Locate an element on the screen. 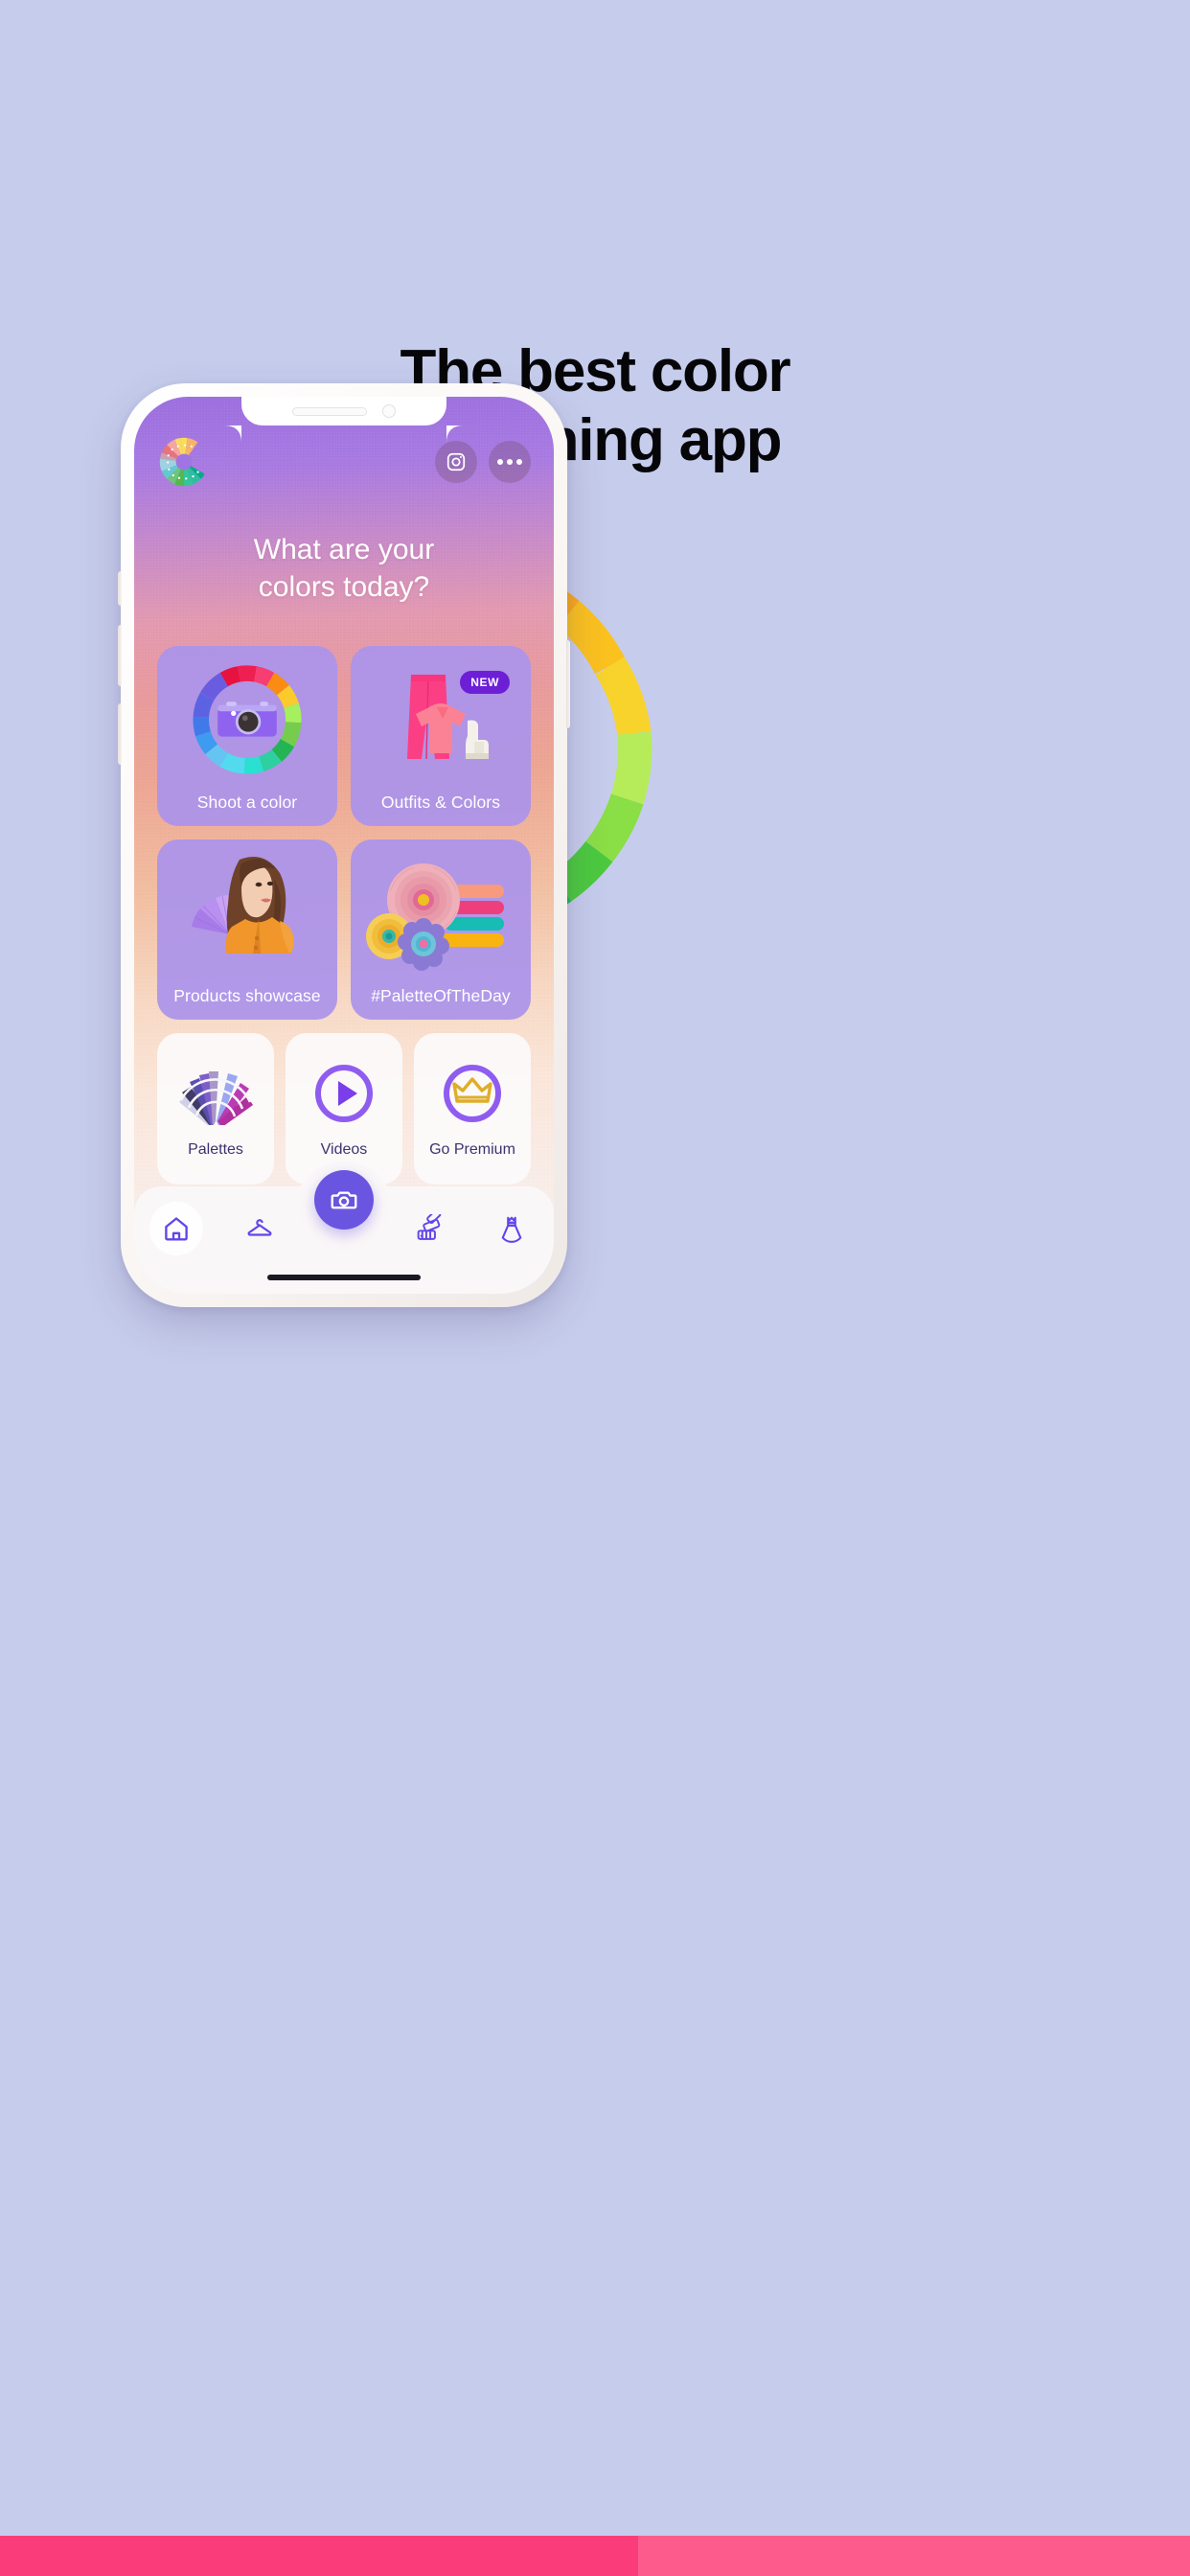 This screenshot has width=1190, height=2576. card-label: Products showcase is located at coordinates (247, 996).